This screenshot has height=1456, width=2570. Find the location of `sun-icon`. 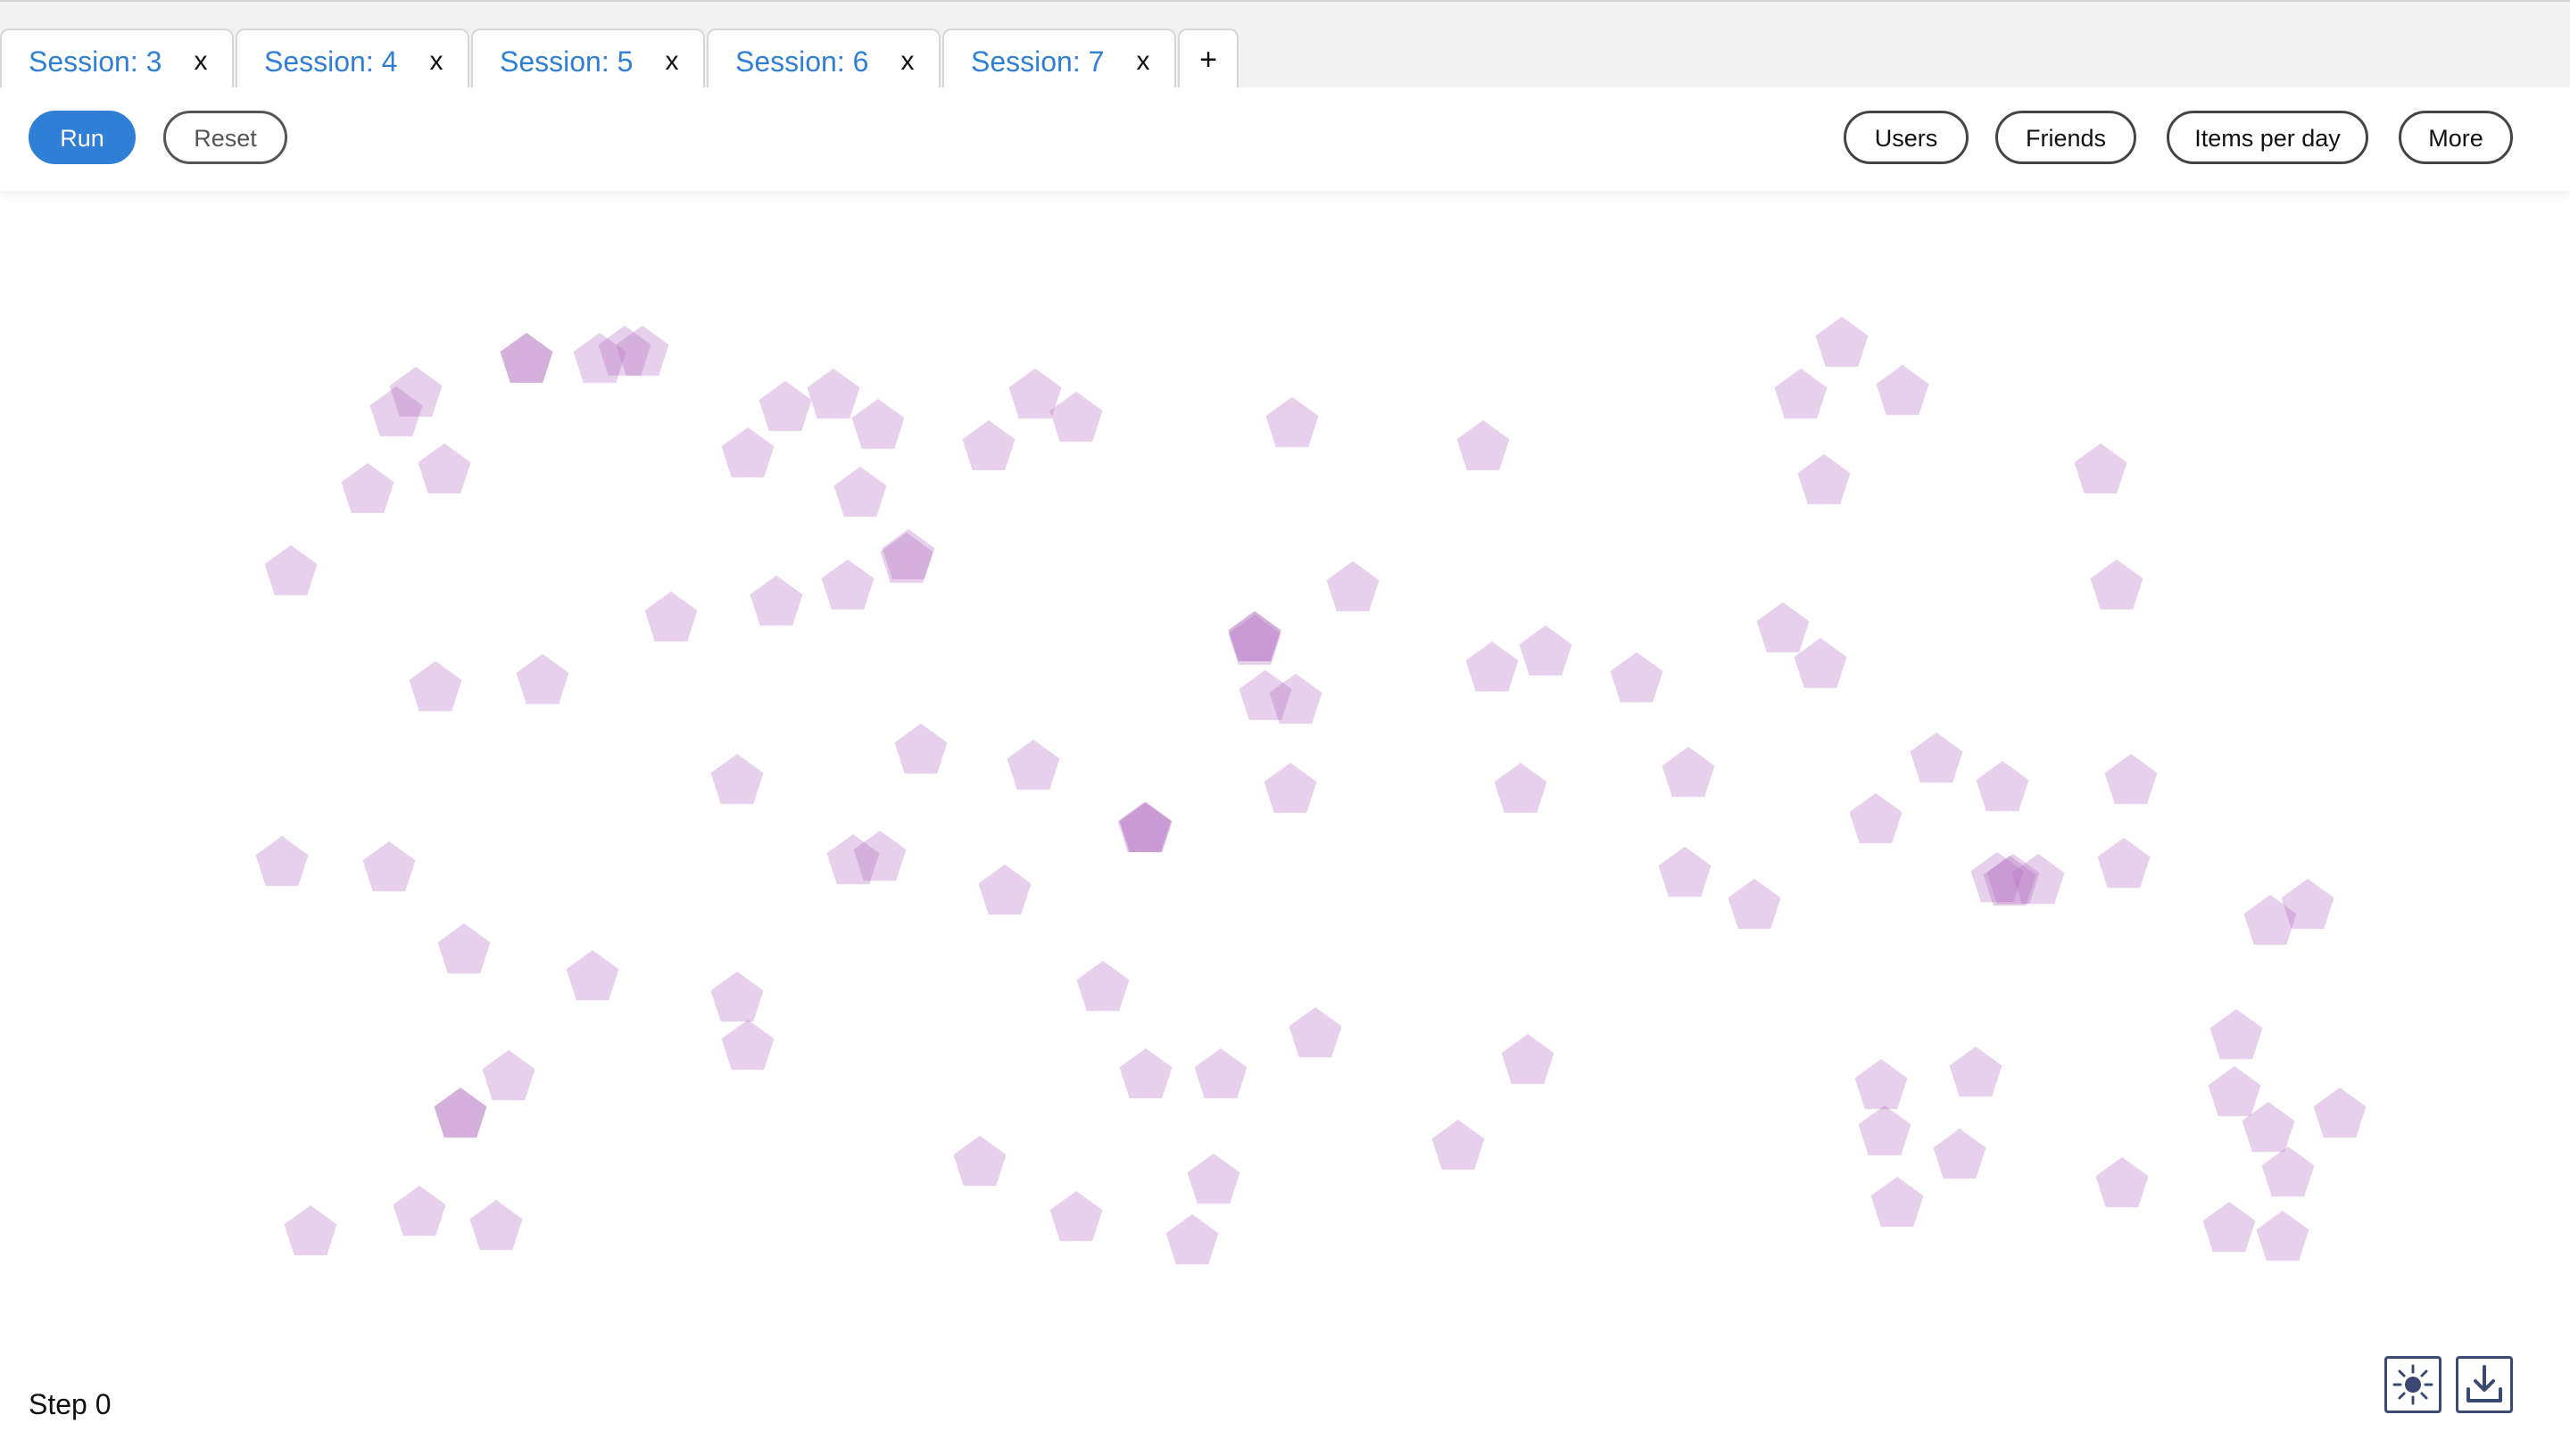

sun-icon is located at coordinates (2412, 1384).